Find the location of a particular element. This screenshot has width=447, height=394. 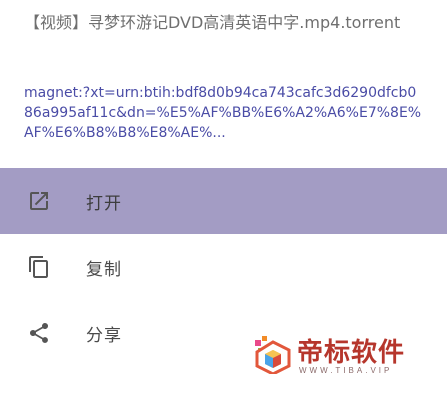

watermark-logo: 帝标软件 WWW.TIBA.VIP is located at coordinates (339, 358).